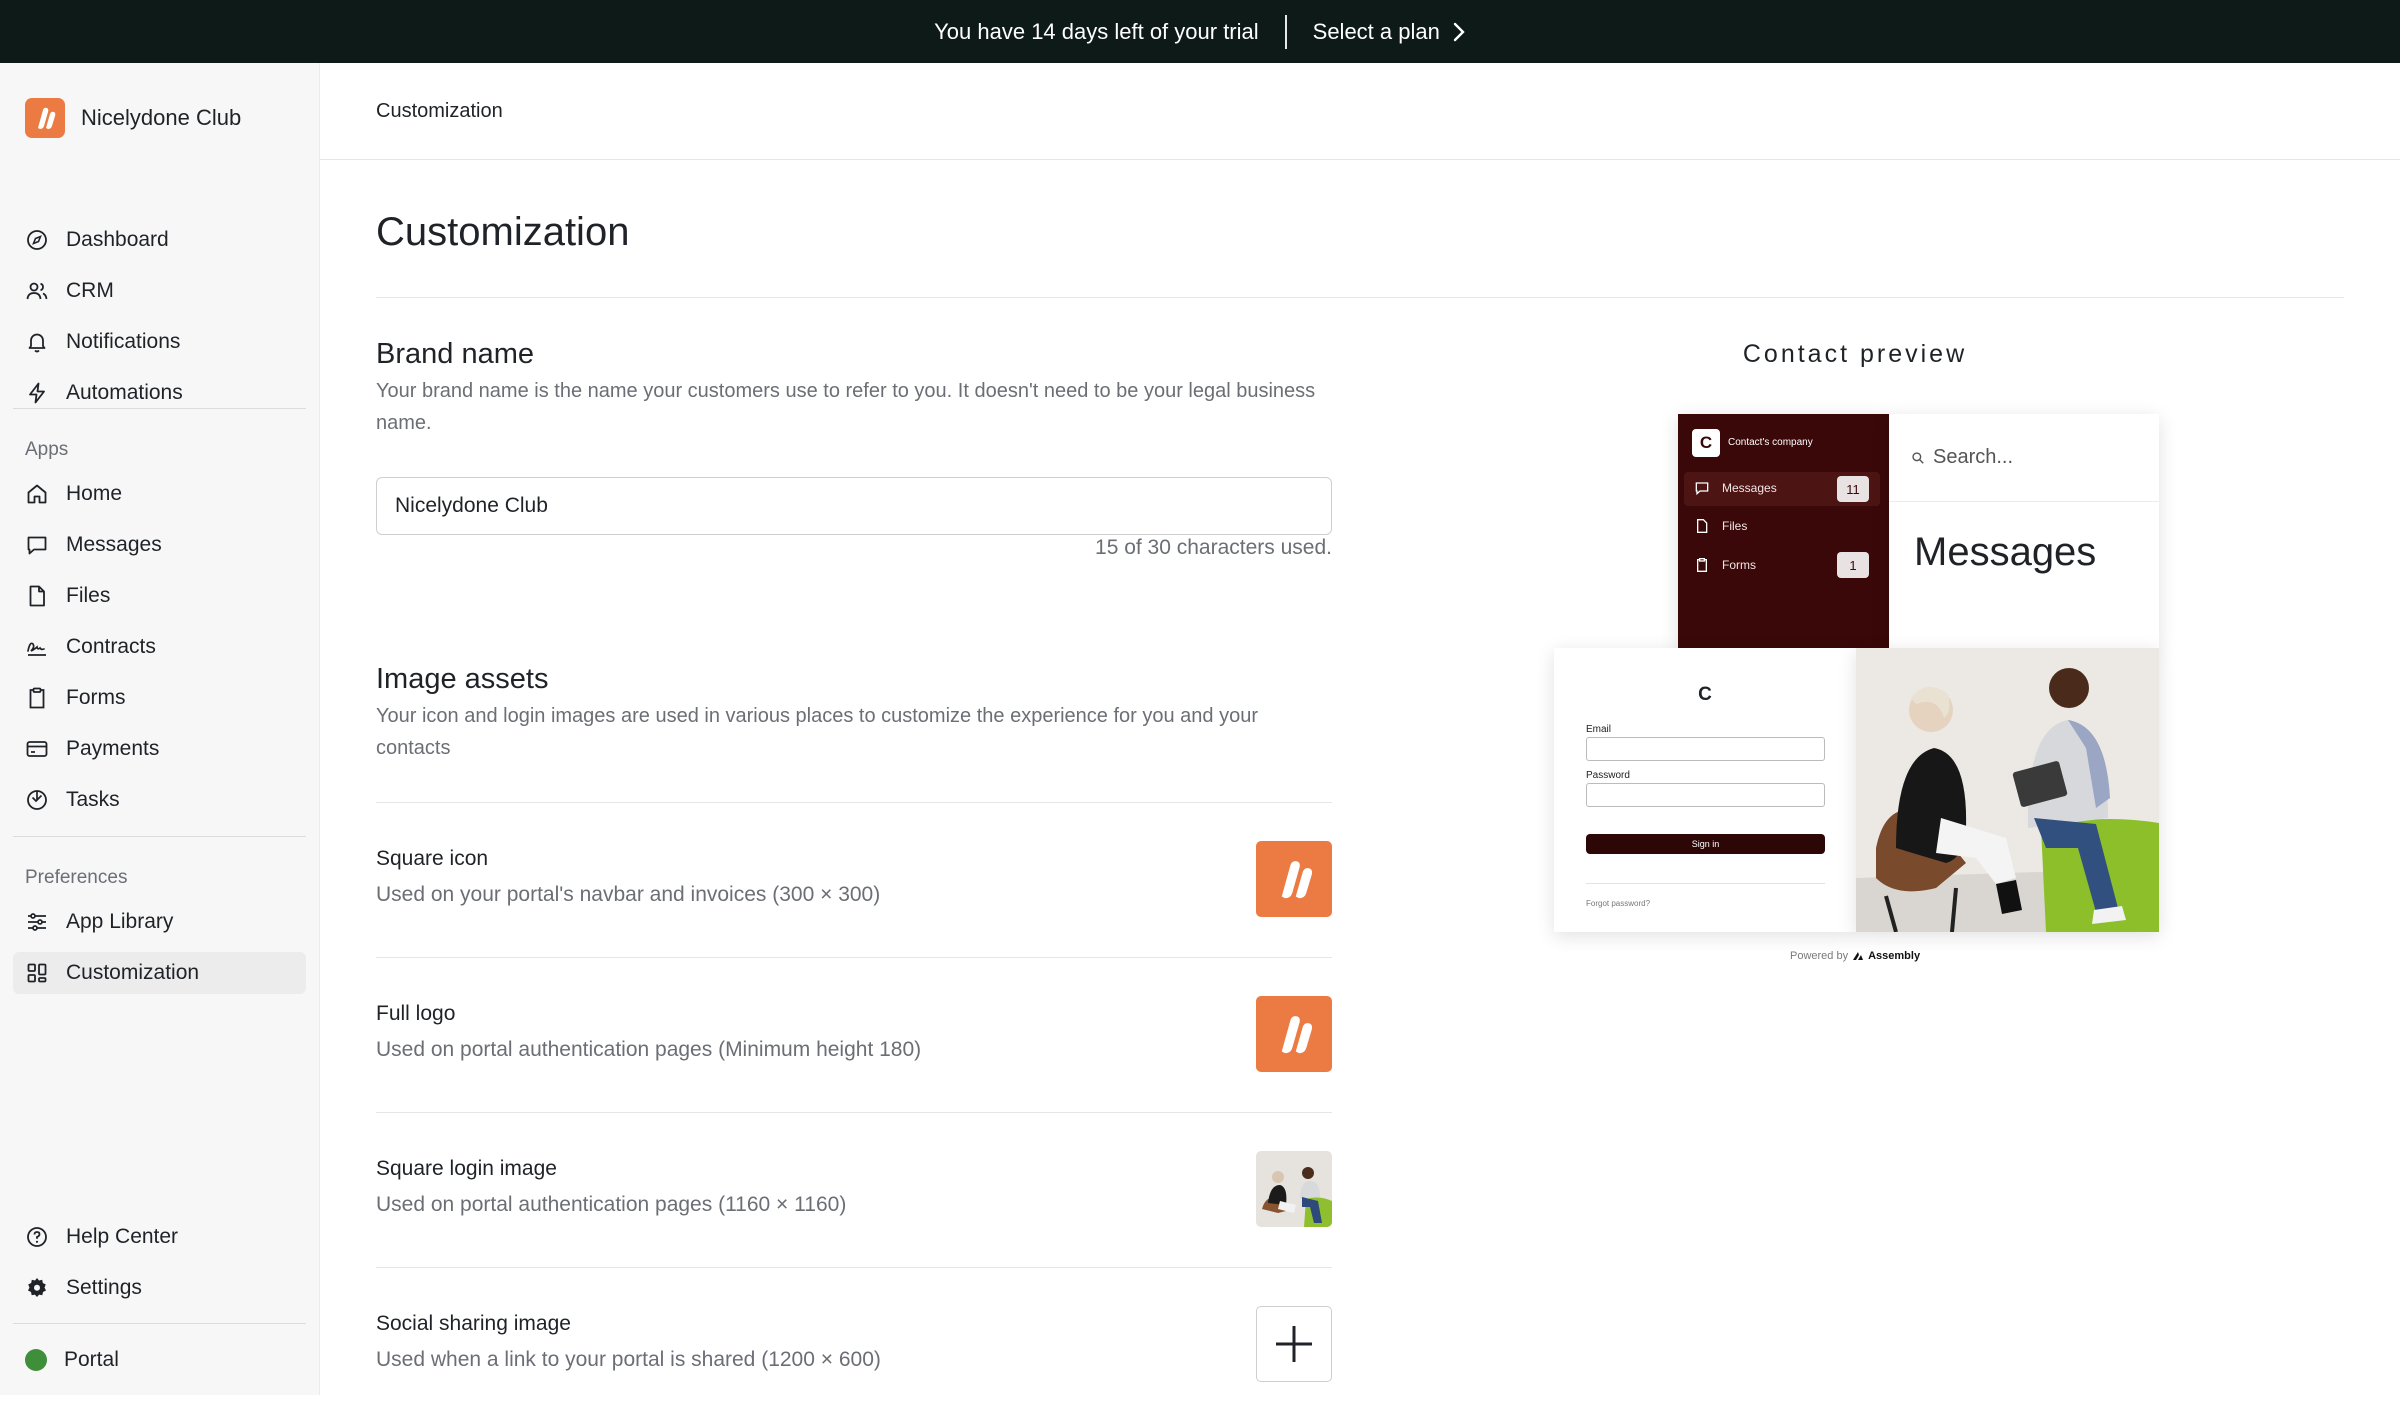 Image resolution: width=2400 pixels, height=1422 pixels. Describe the element at coordinates (91, 1359) in the screenshot. I see `sidebar-item-label: Portal` at that location.